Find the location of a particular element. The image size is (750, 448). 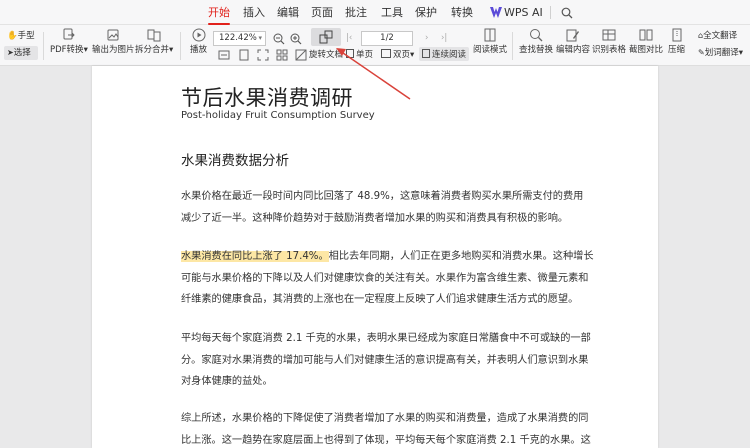

hand-tool-button: ✋手型 is located at coordinates (21, 36).